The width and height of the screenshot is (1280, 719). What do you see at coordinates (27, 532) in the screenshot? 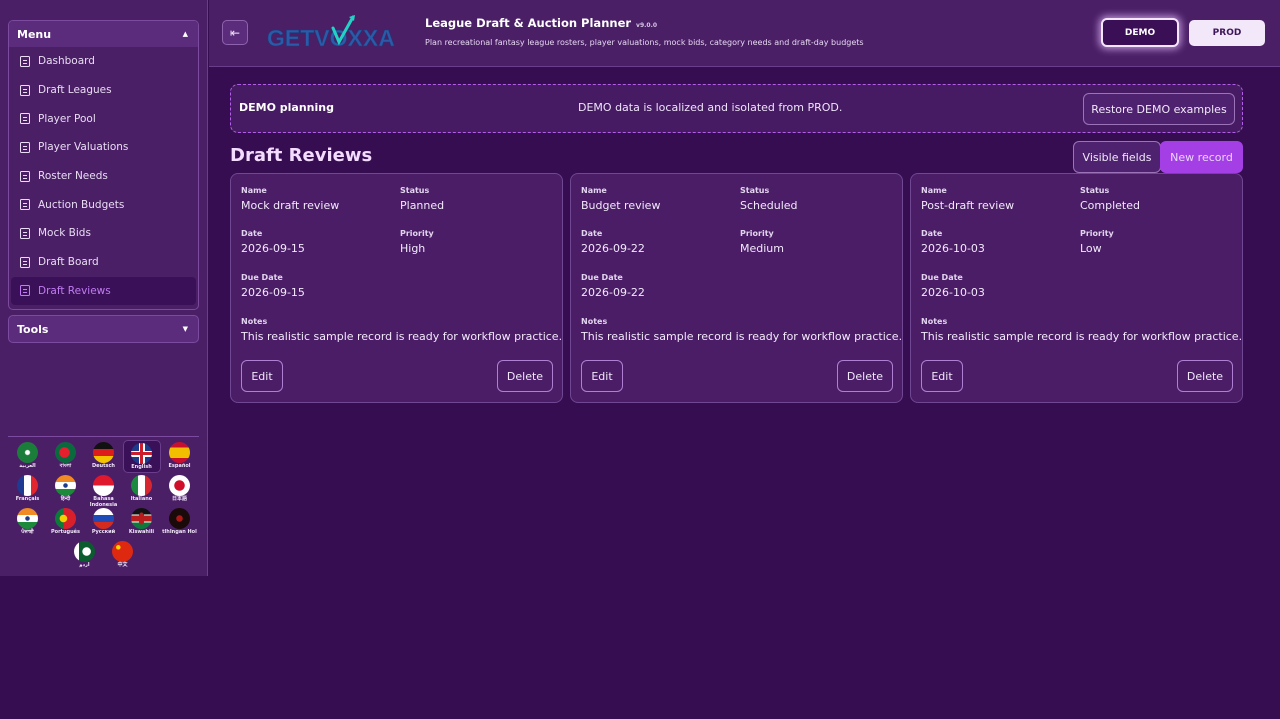
I see `language-label: ਪੰਜਾਬੀ` at bounding box center [27, 532].